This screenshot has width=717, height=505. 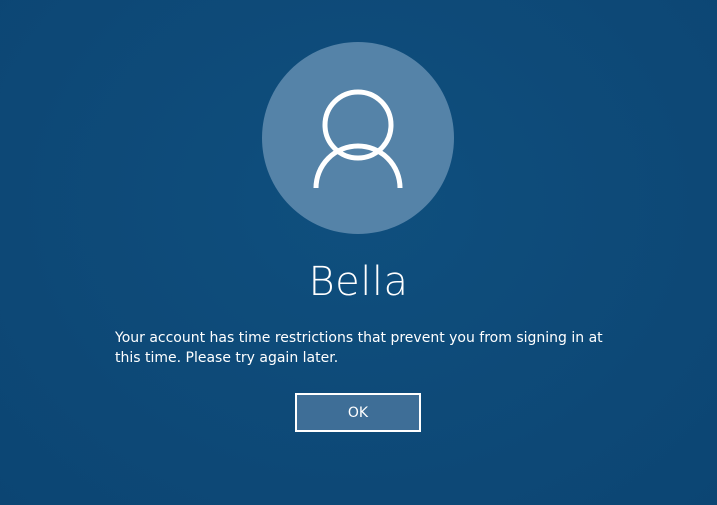 I want to click on ok-button-label: OK, so click(x=358, y=412).